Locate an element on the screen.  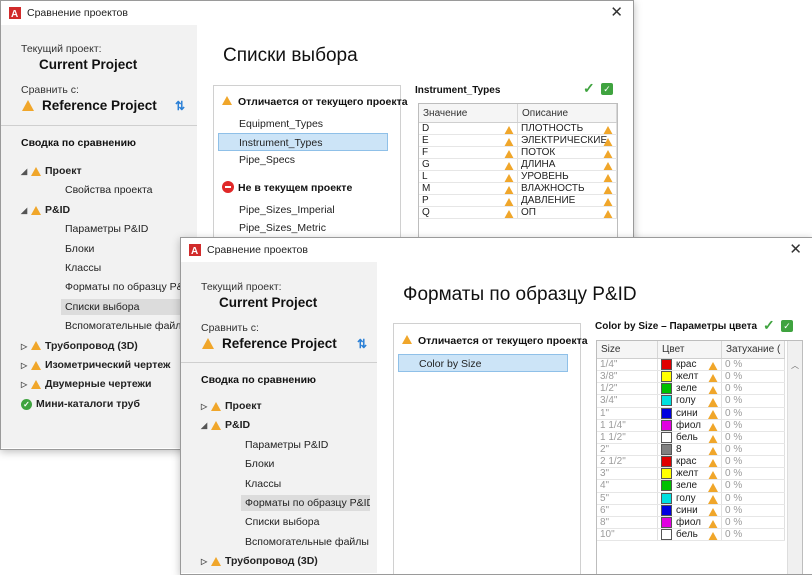
table-row: 3" желт 0 % is located at coordinates (691, 474).